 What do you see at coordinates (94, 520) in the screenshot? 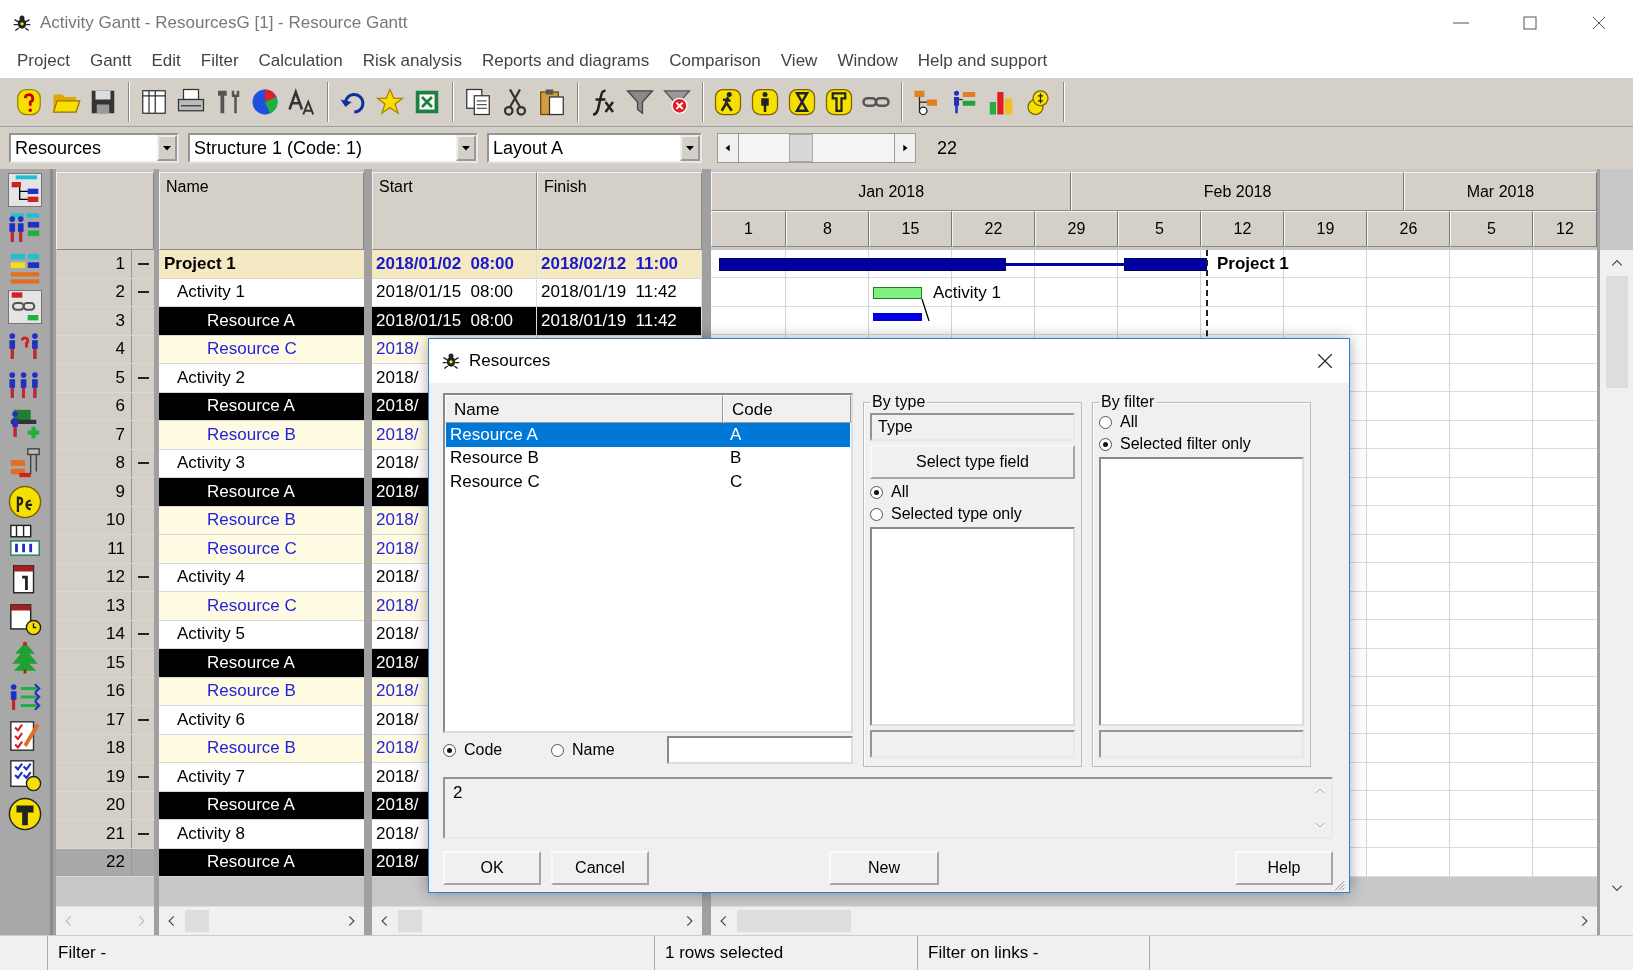
I see `row-number: 10` at bounding box center [94, 520].